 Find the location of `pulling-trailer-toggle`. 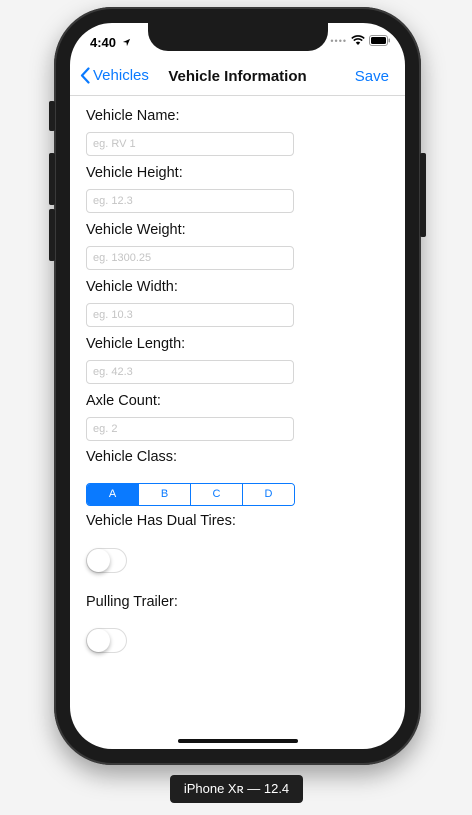

pulling-trailer-toggle is located at coordinates (106, 640).